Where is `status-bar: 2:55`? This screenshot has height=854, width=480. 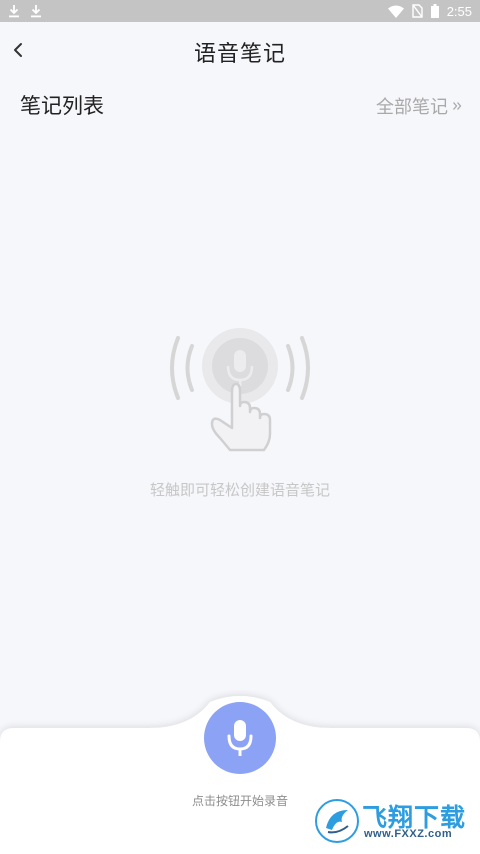 status-bar: 2:55 is located at coordinates (240, 11).